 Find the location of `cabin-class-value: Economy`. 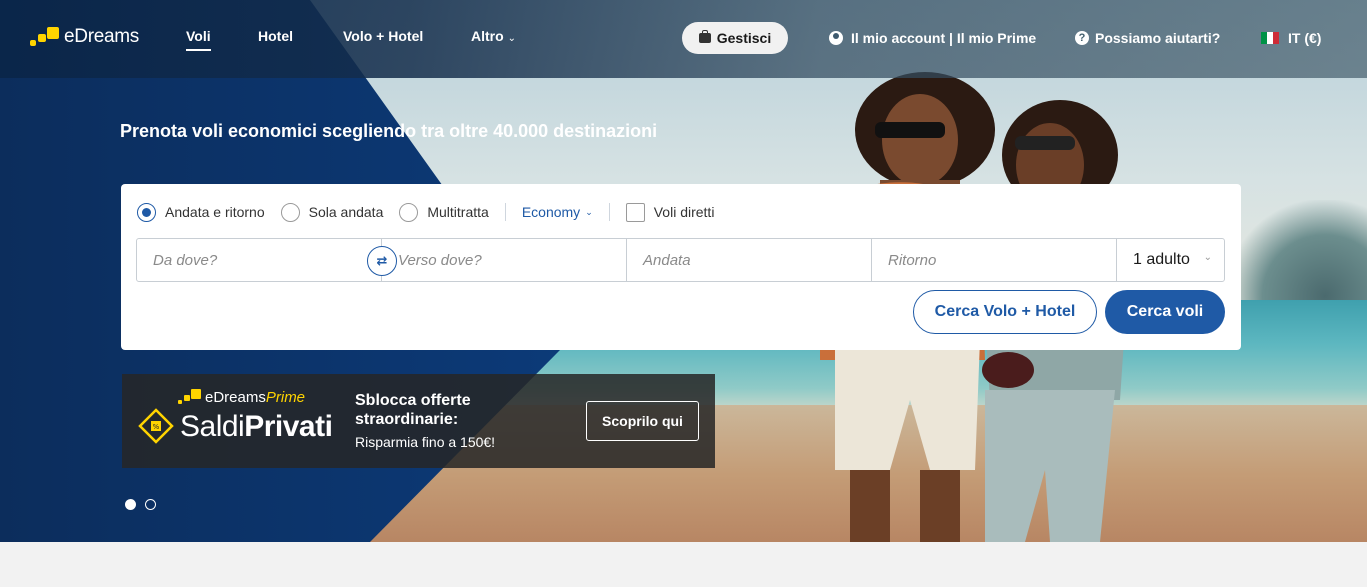

cabin-class-value: Economy is located at coordinates (551, 212).